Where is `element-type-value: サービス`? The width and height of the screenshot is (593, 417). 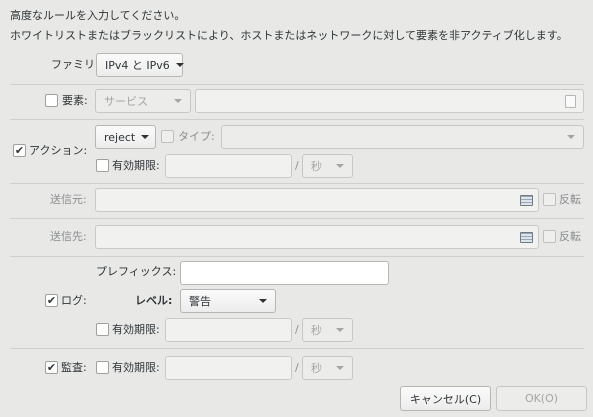
element-type-value: サービス is located at coordinates (126, 101).